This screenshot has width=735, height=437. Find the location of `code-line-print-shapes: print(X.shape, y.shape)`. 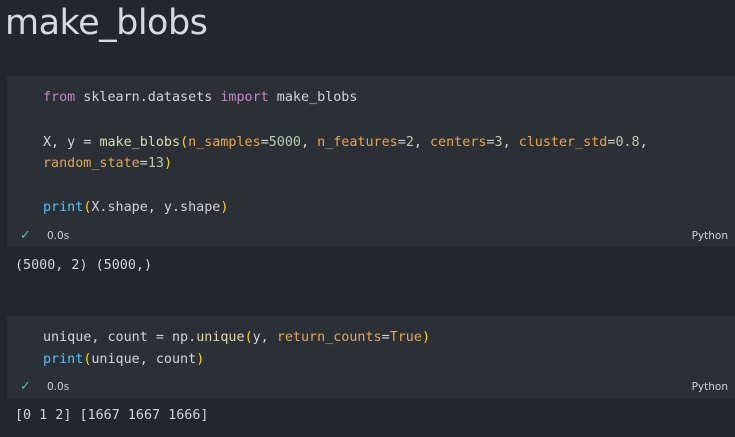

code-line-print-shapes: print(X.shape, y.shape) is located at coordinates (135, 208).